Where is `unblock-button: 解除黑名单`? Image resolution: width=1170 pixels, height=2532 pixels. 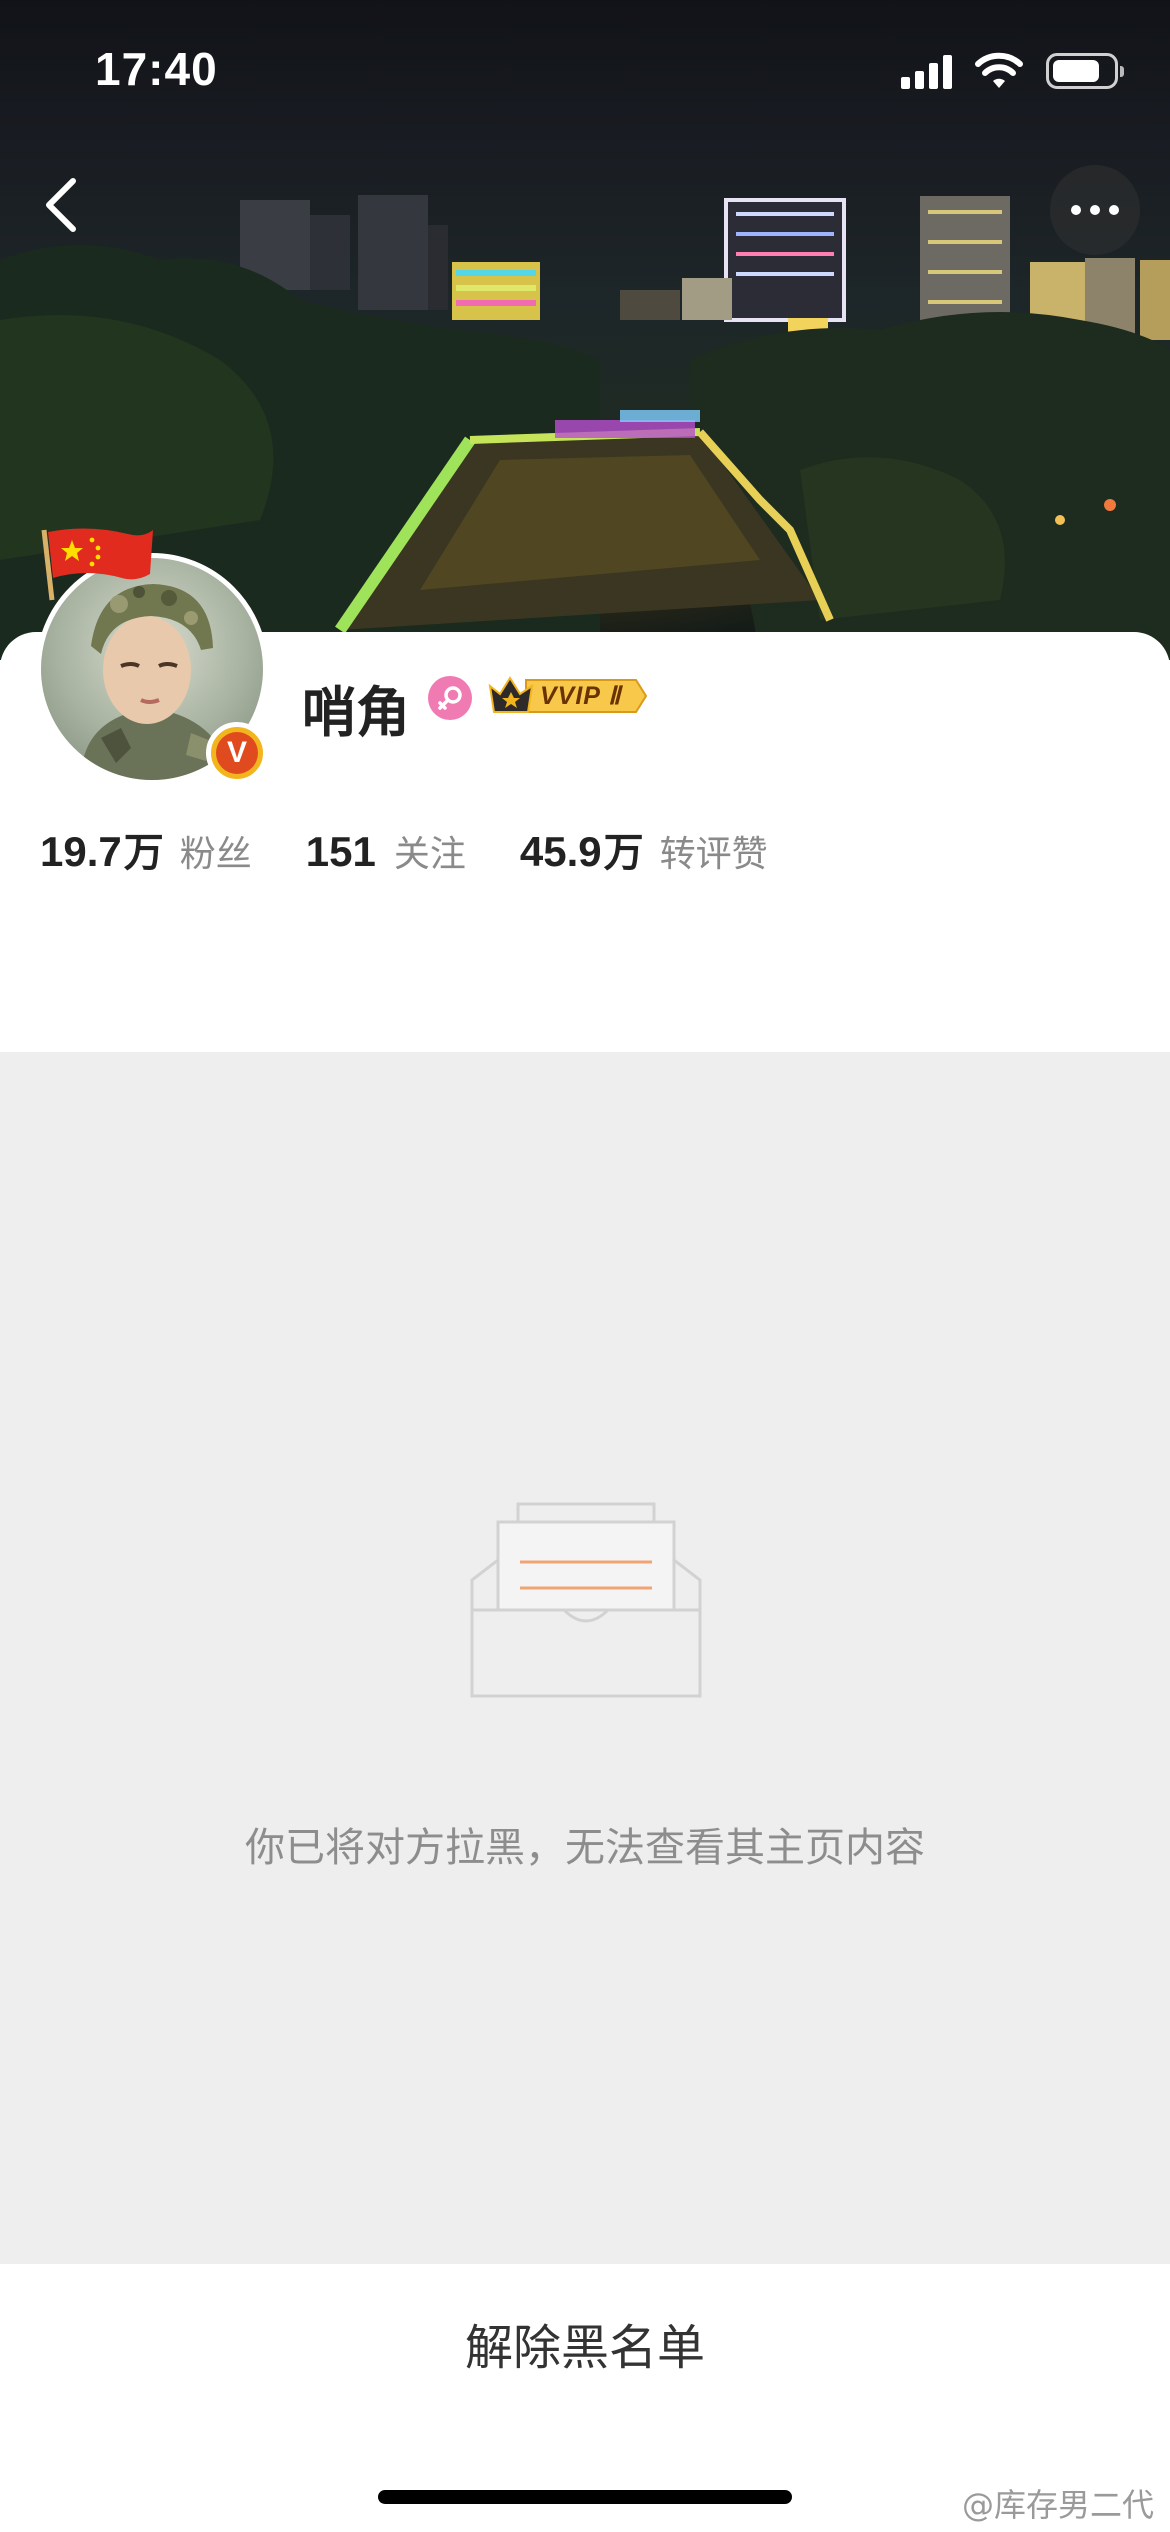 unblock-button: 解除黑名单 is located at coordinates (585, 2348).